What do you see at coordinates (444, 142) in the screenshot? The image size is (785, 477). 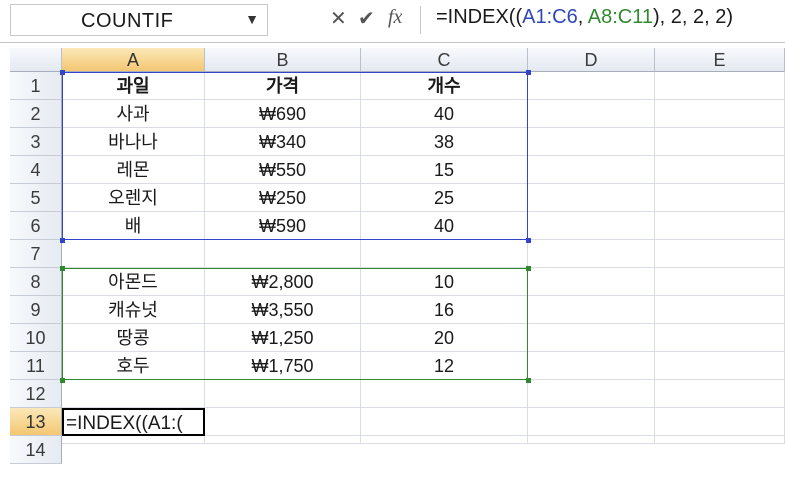 I see `cell-c3: 38` at bounding box center [444, 142].